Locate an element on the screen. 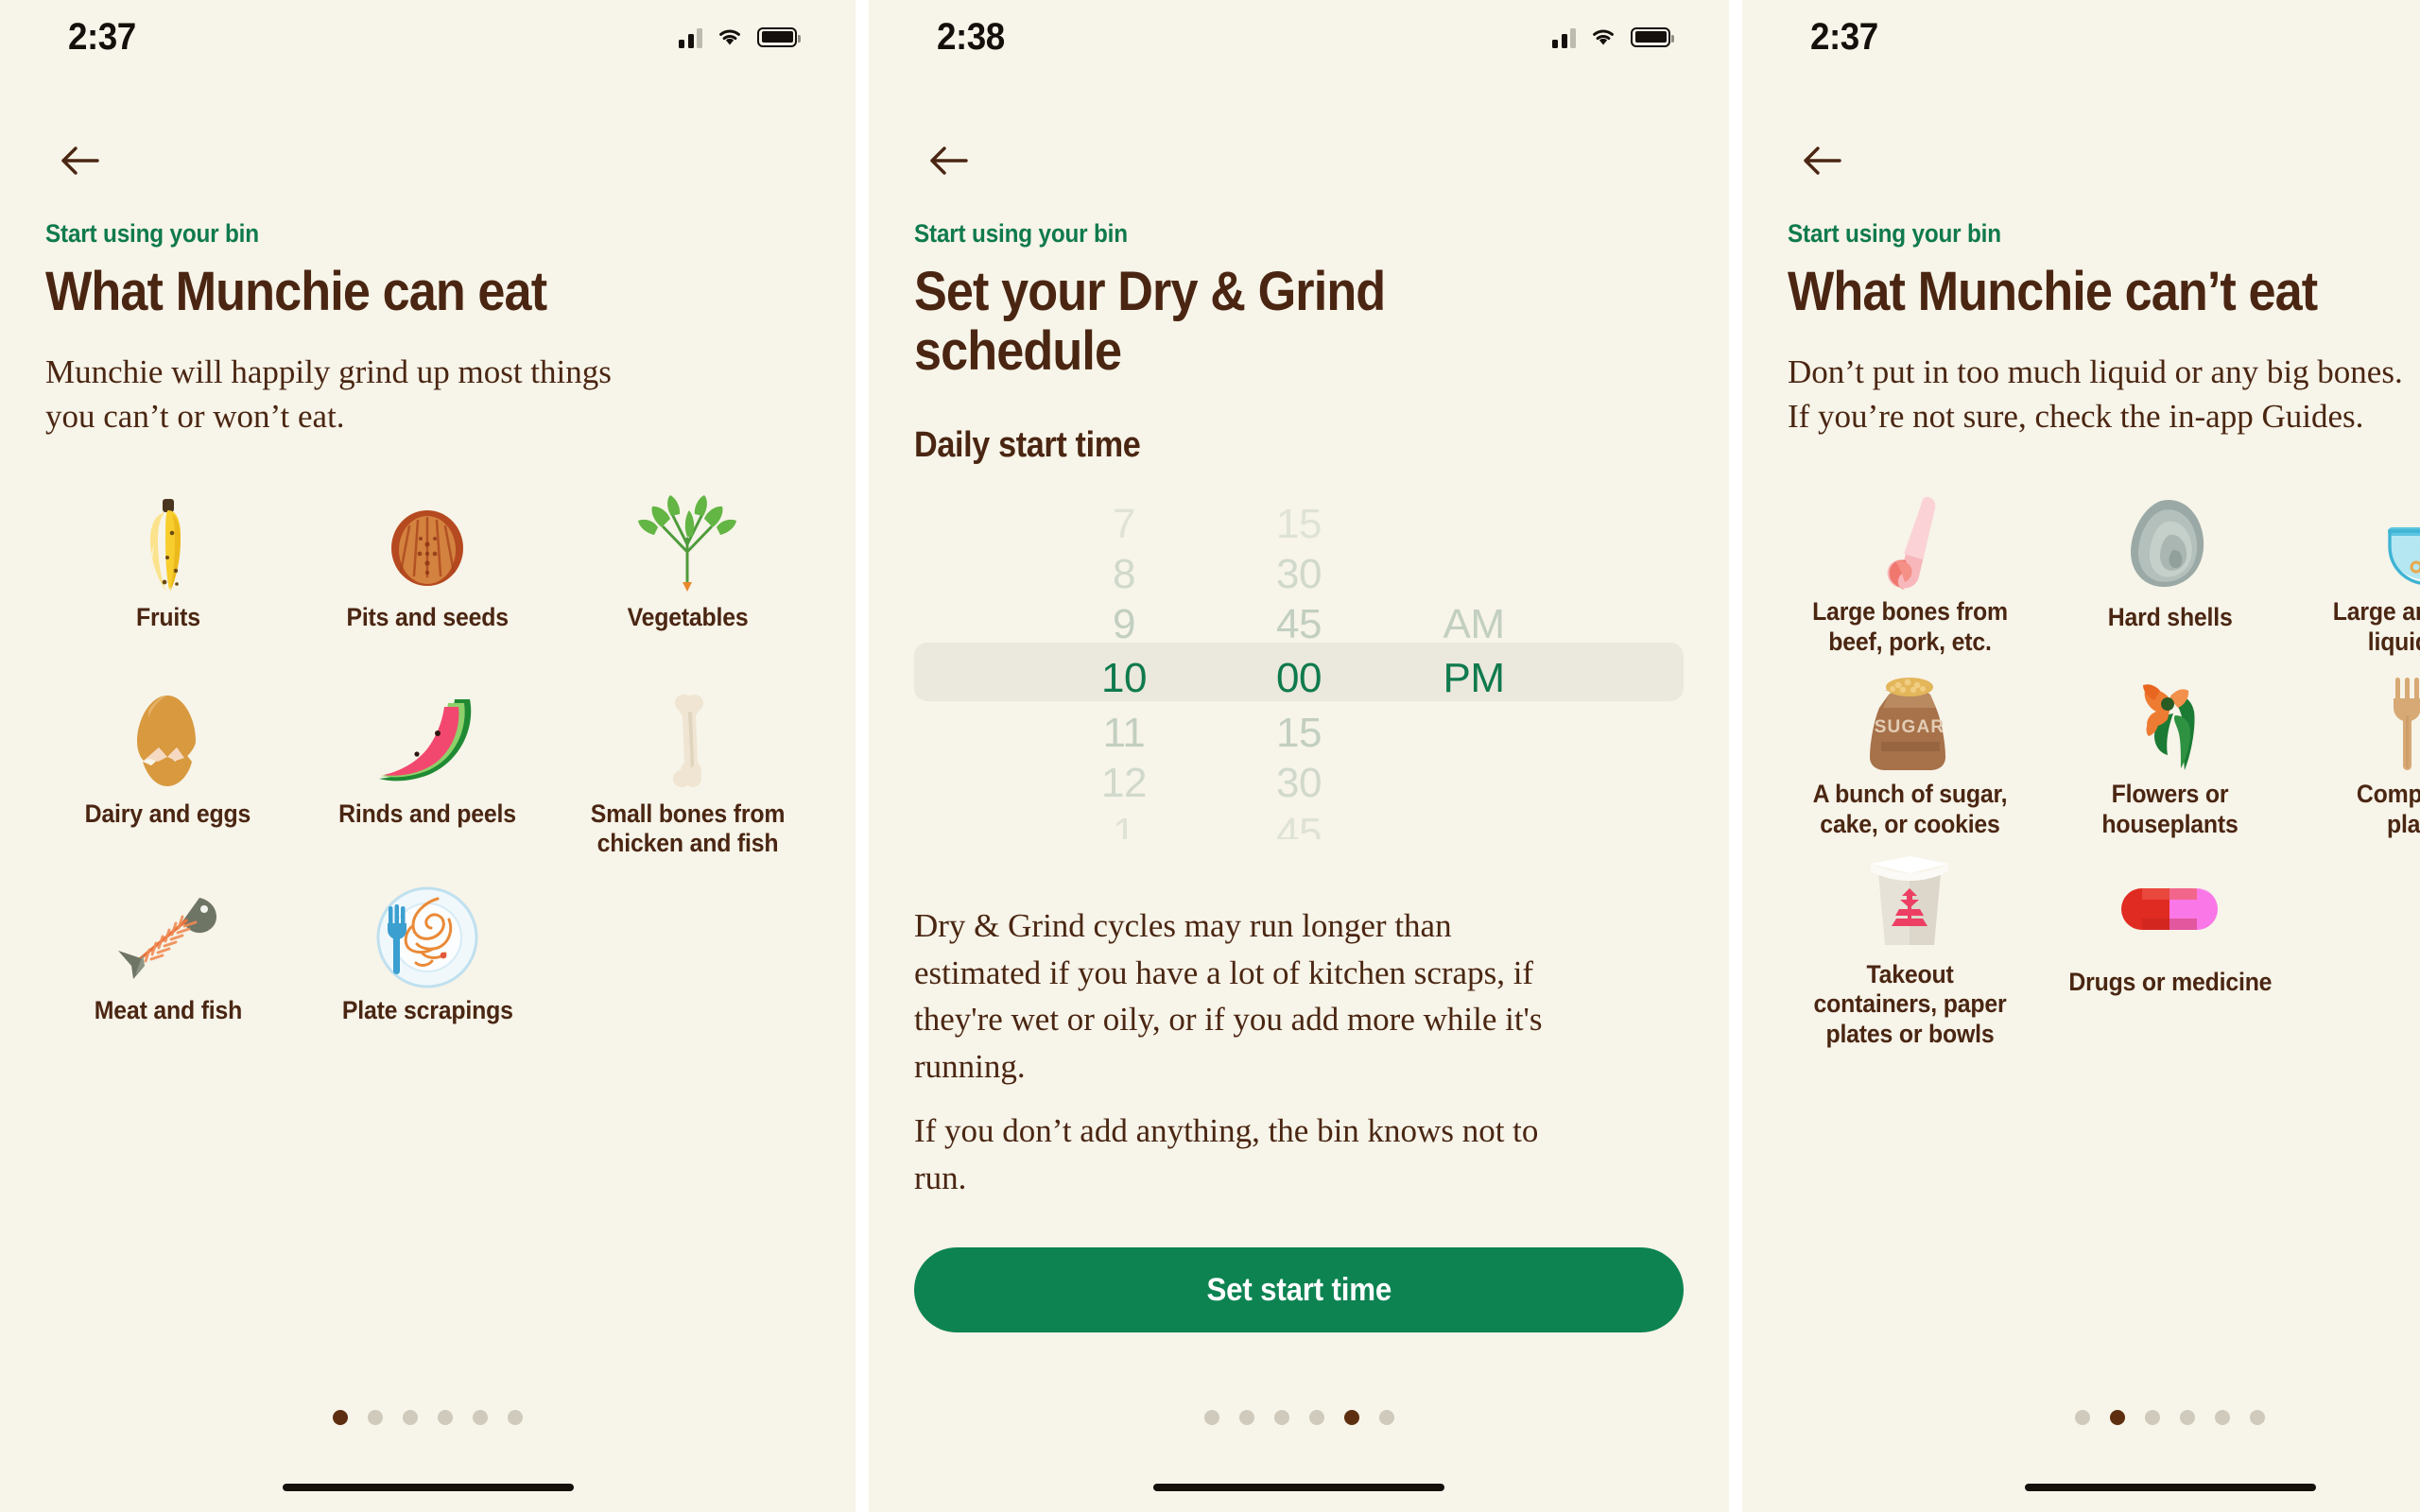 The width and height of the screenshot is (2420, 1512). carrot-greens-icon is located at coordinates (687, 544).